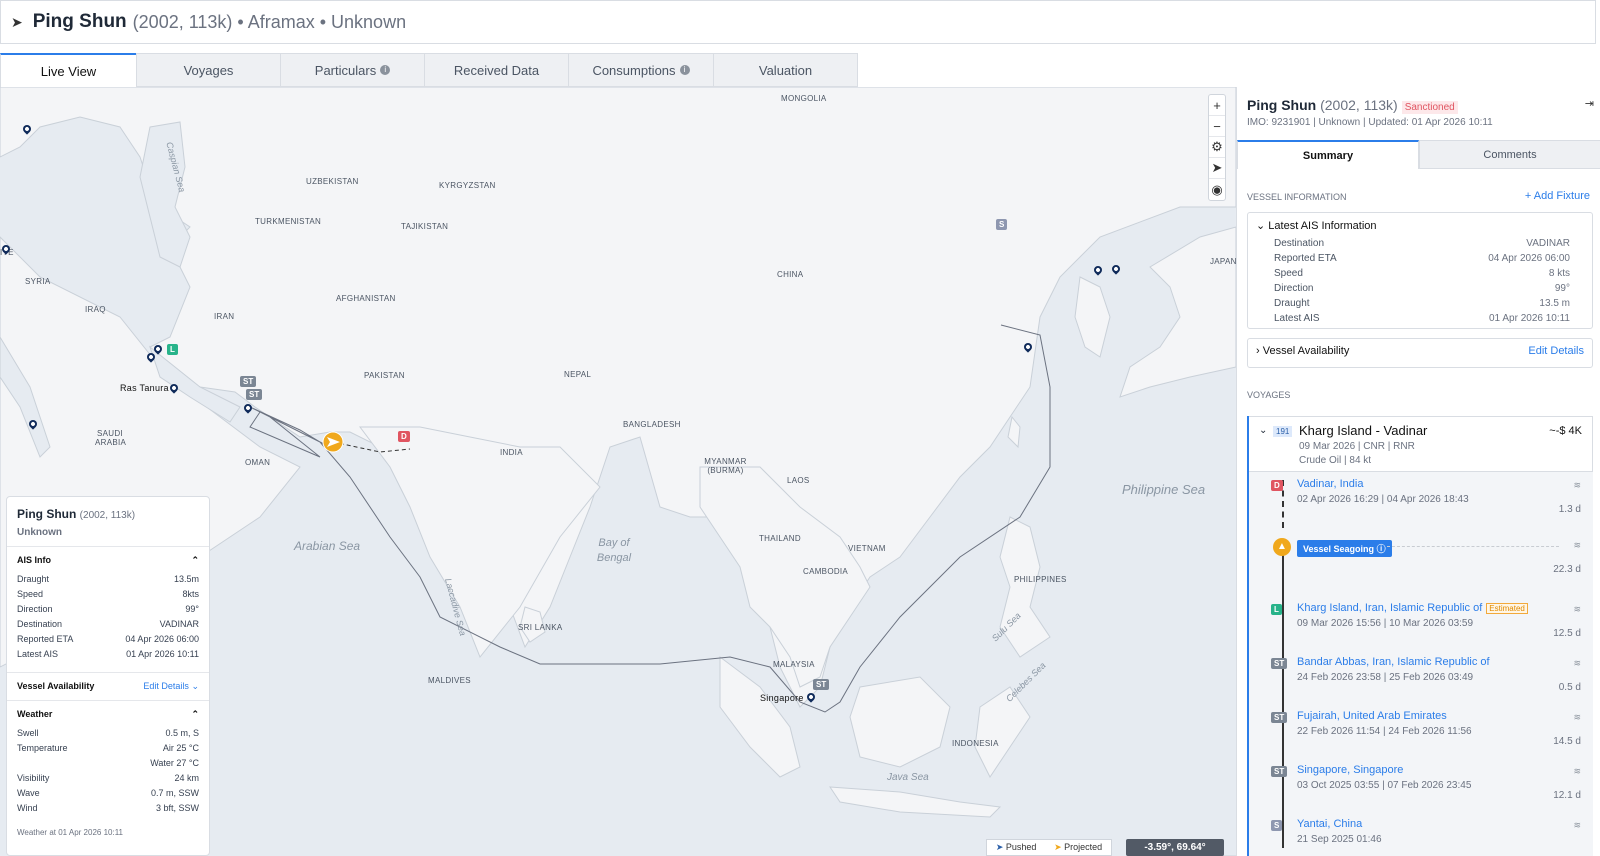 The width and height of the screenshot is (1600, 856). What do you see at coordinates (108, 581) in the screenshot?
I see `popup-ais-row: Draught 13.5m` at bounding box center [108, 581].